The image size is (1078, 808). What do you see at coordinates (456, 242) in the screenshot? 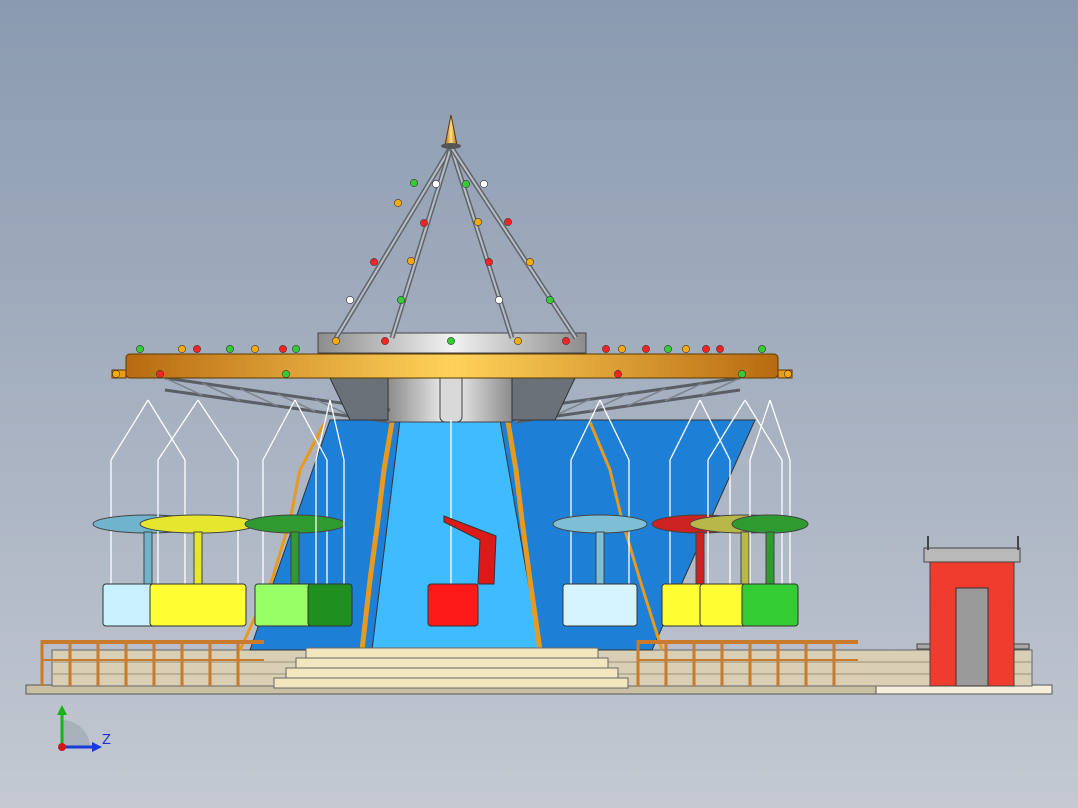
I see `roof-rods` at bounding box center [456, 242].